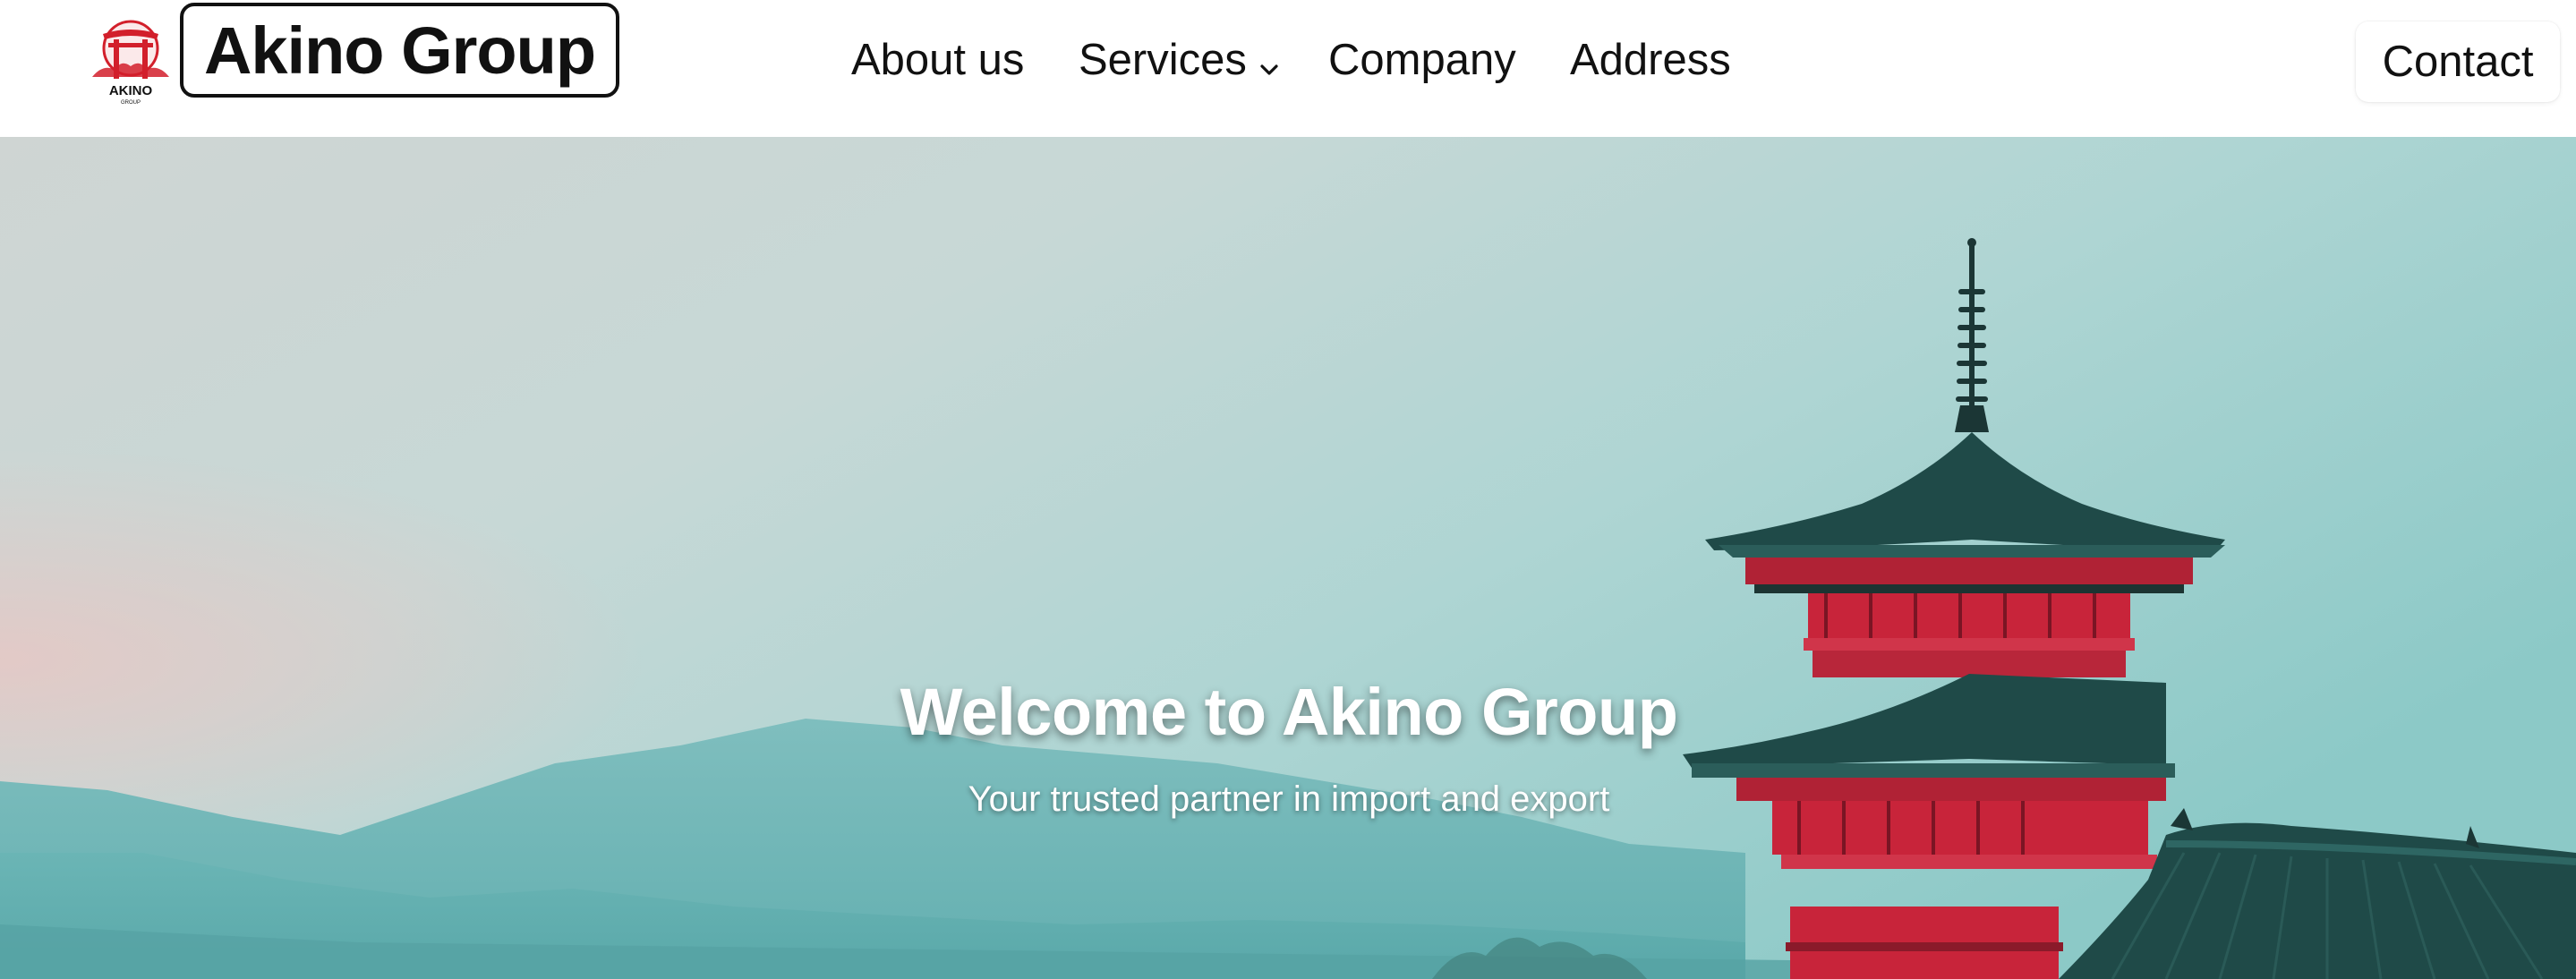 The image size is (2576, 979). I want to click on chevron-down-icon, so click(1269, 62).